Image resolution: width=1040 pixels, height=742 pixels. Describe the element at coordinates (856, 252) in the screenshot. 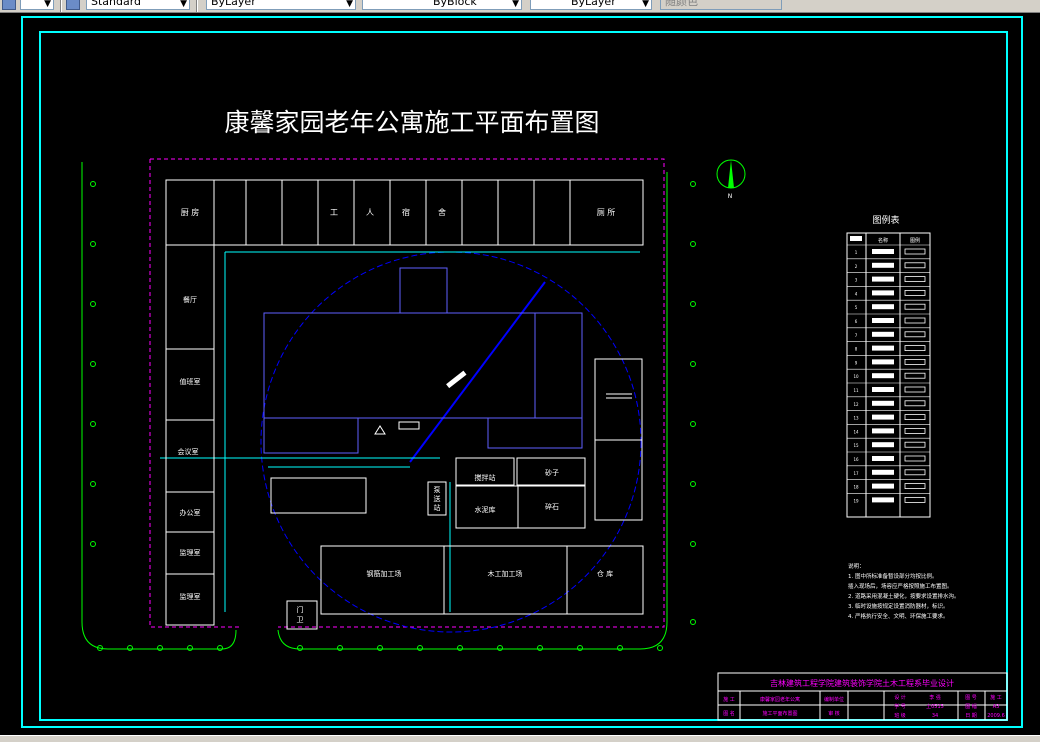

I see `legend-row-number: 1` at that location.